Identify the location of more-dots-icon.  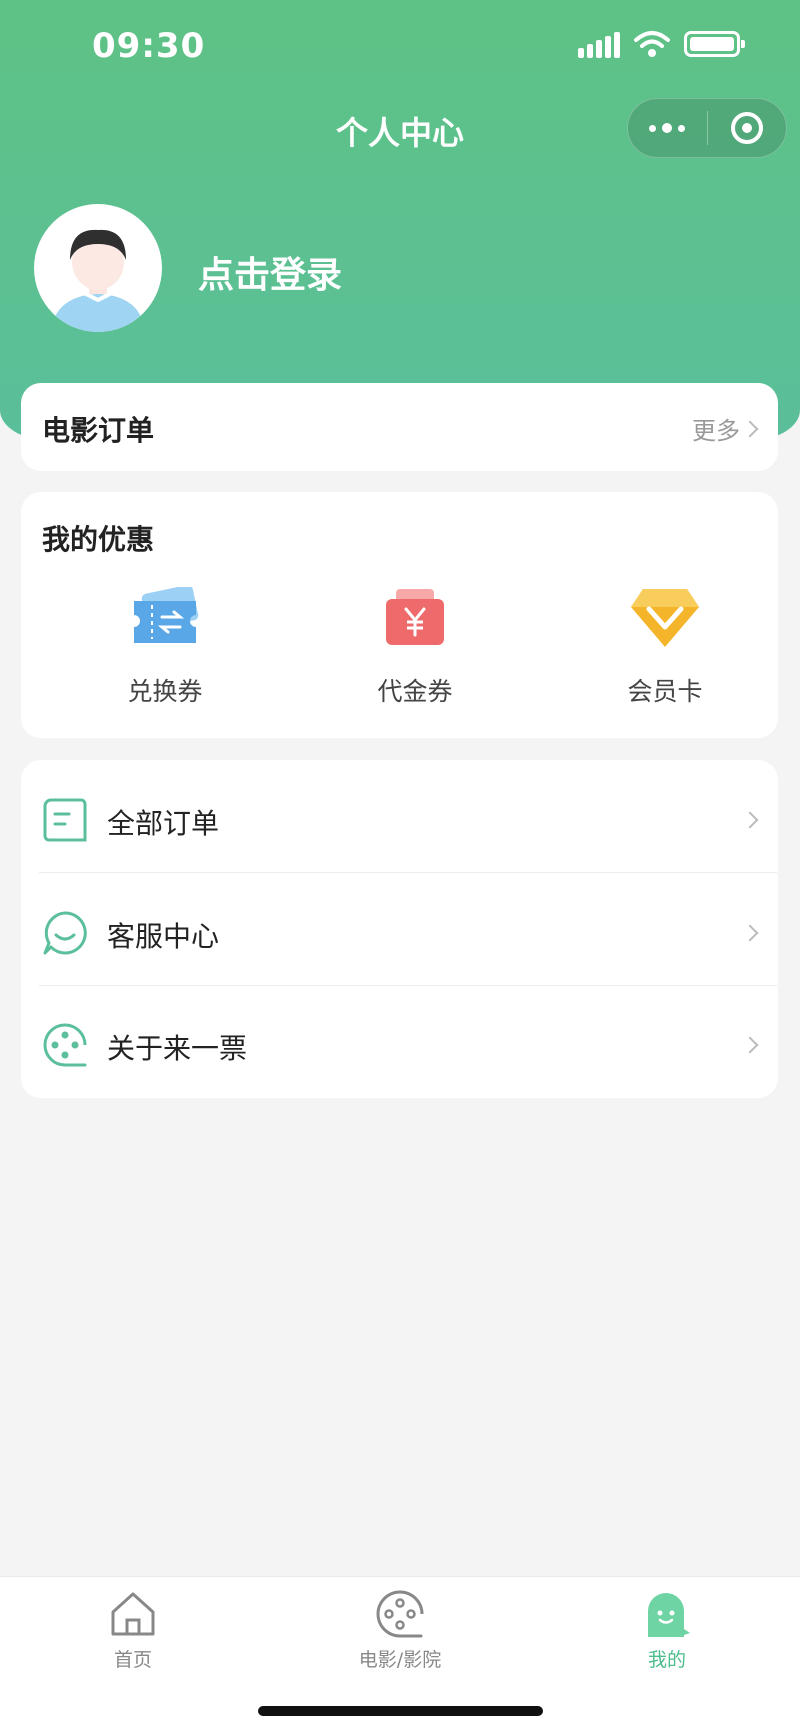
(667, 128).